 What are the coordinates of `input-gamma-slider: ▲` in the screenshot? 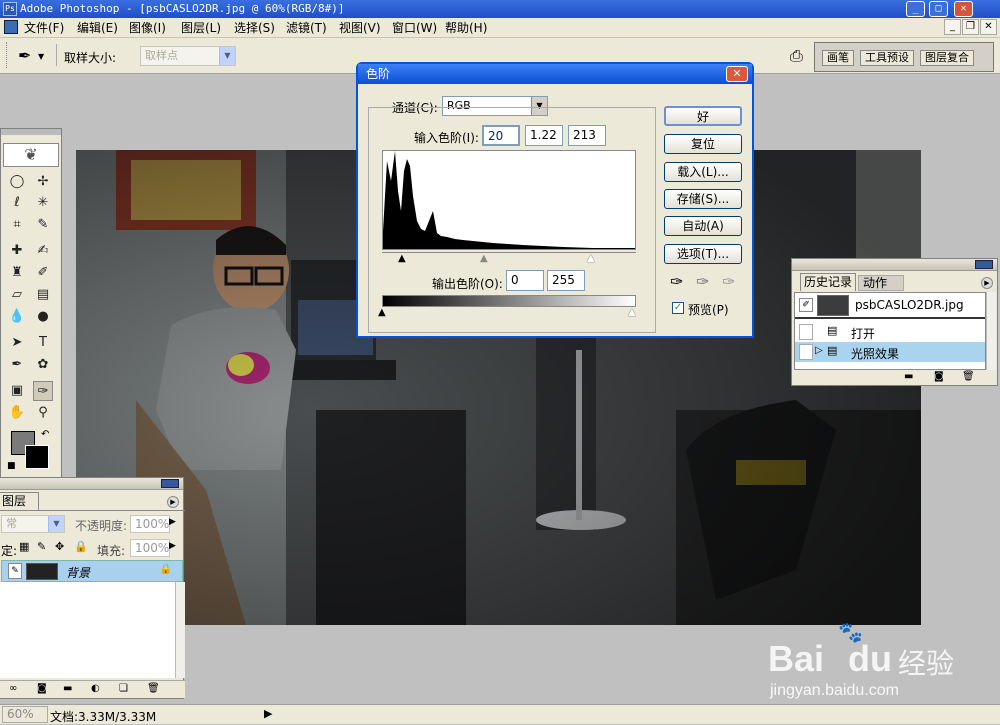 It's located at (484, 258).